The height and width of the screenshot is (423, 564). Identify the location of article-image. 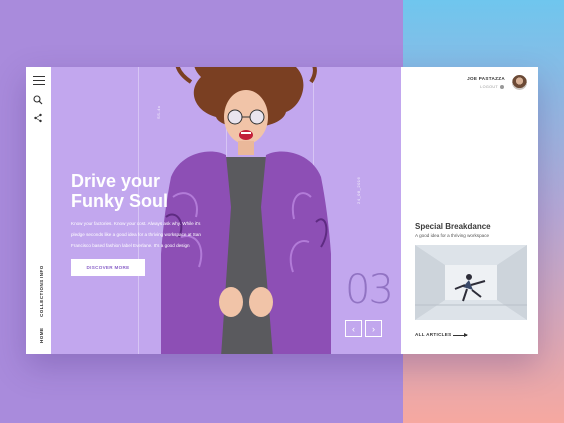
(471, 282).